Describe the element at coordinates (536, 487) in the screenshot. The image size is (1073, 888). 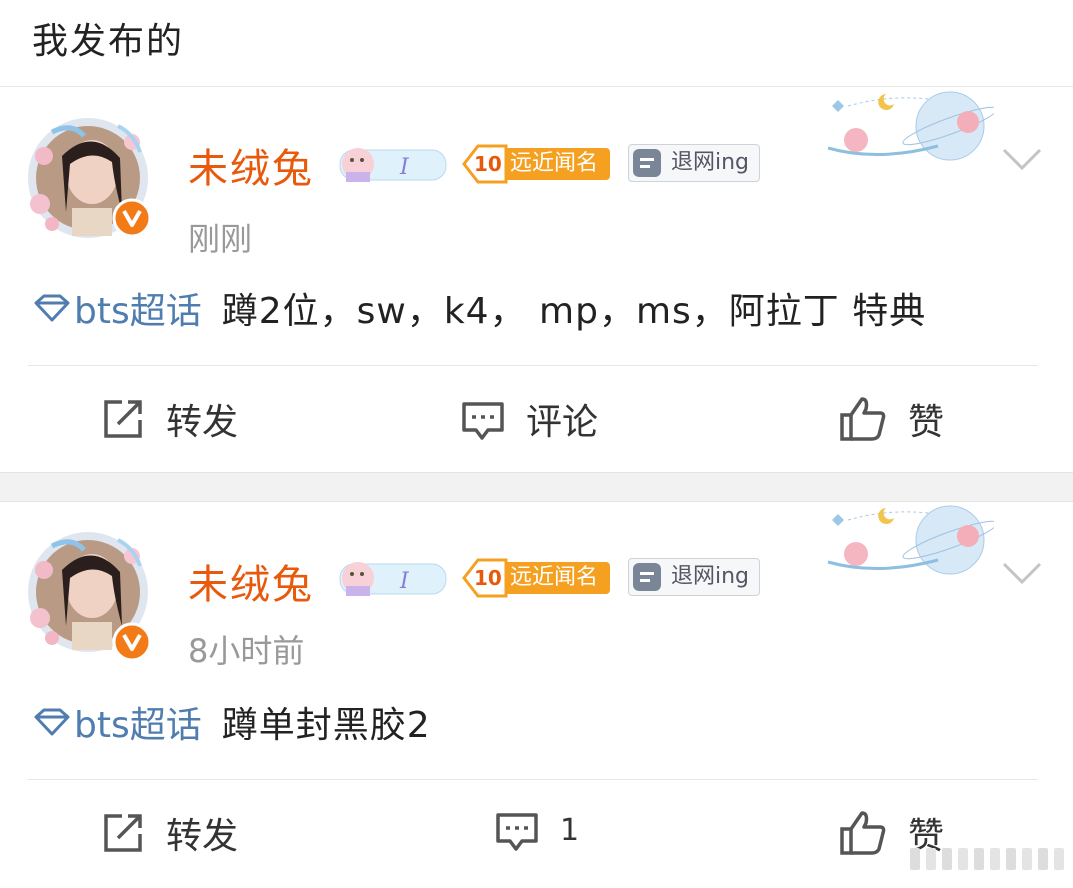
I see `section-gap` at that location.